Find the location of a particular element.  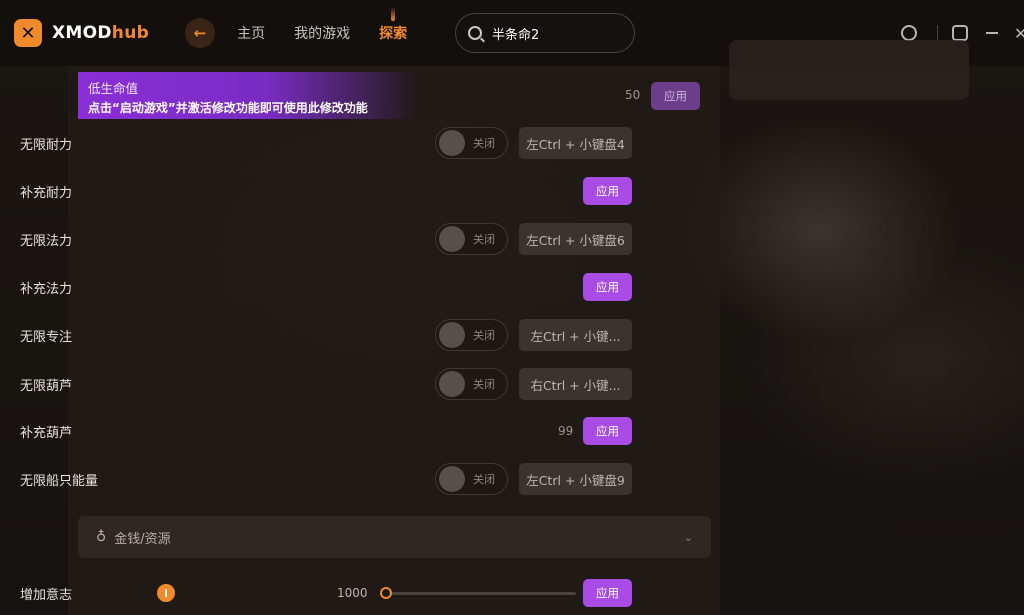

settings-icon is located at coordinates (960, 33).